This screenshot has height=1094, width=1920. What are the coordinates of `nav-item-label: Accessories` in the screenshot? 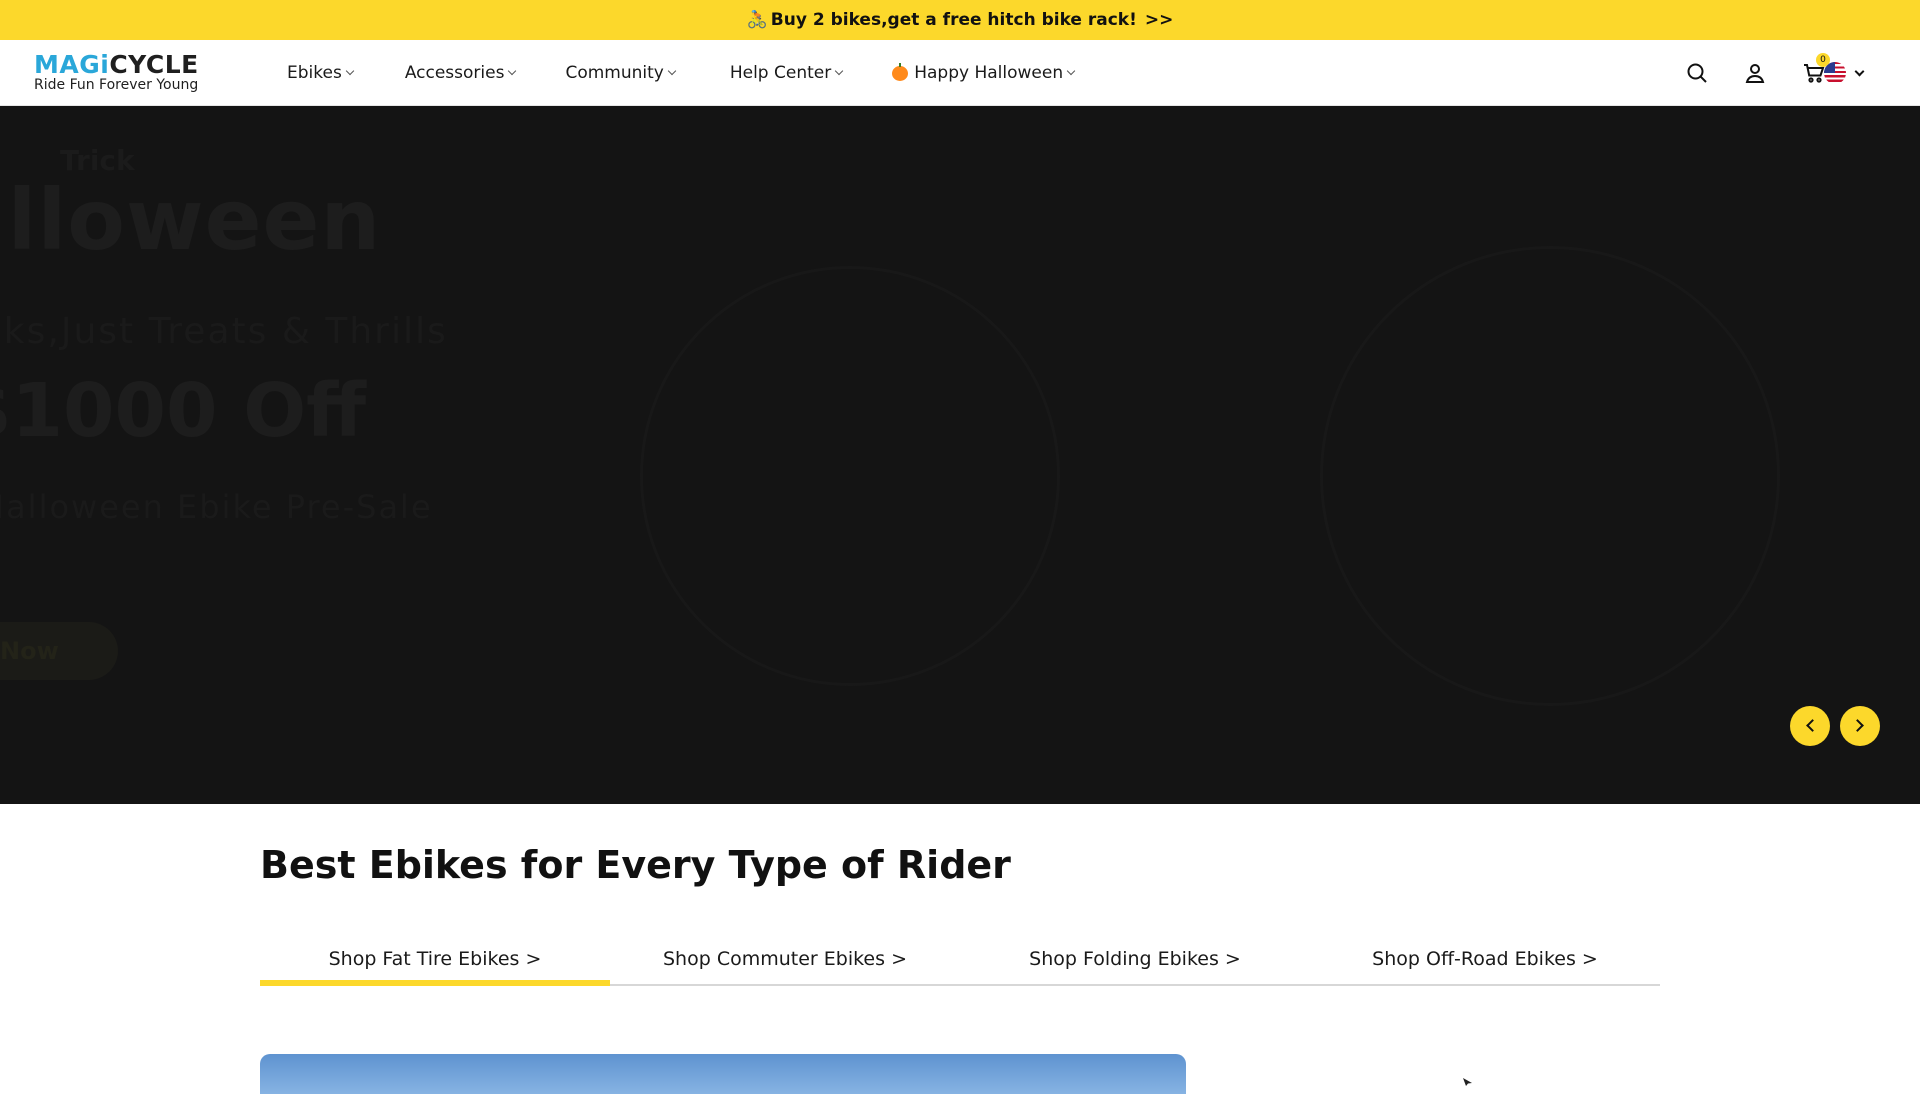 It's located at (454, 73).